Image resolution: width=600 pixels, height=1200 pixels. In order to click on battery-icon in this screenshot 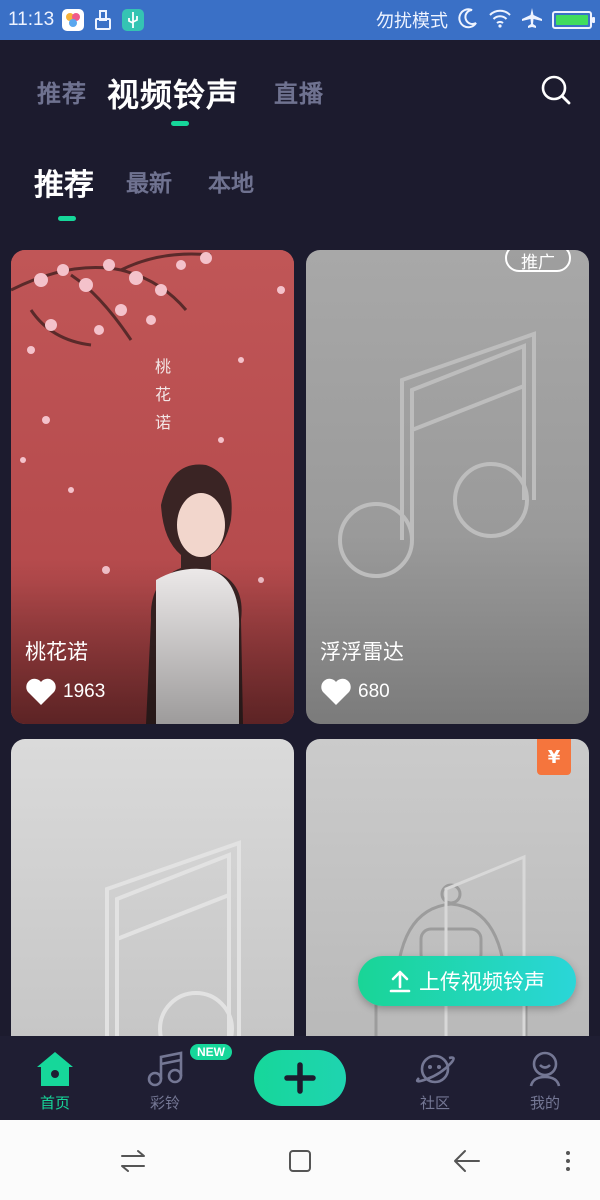, I will do `click(573, 20)`.